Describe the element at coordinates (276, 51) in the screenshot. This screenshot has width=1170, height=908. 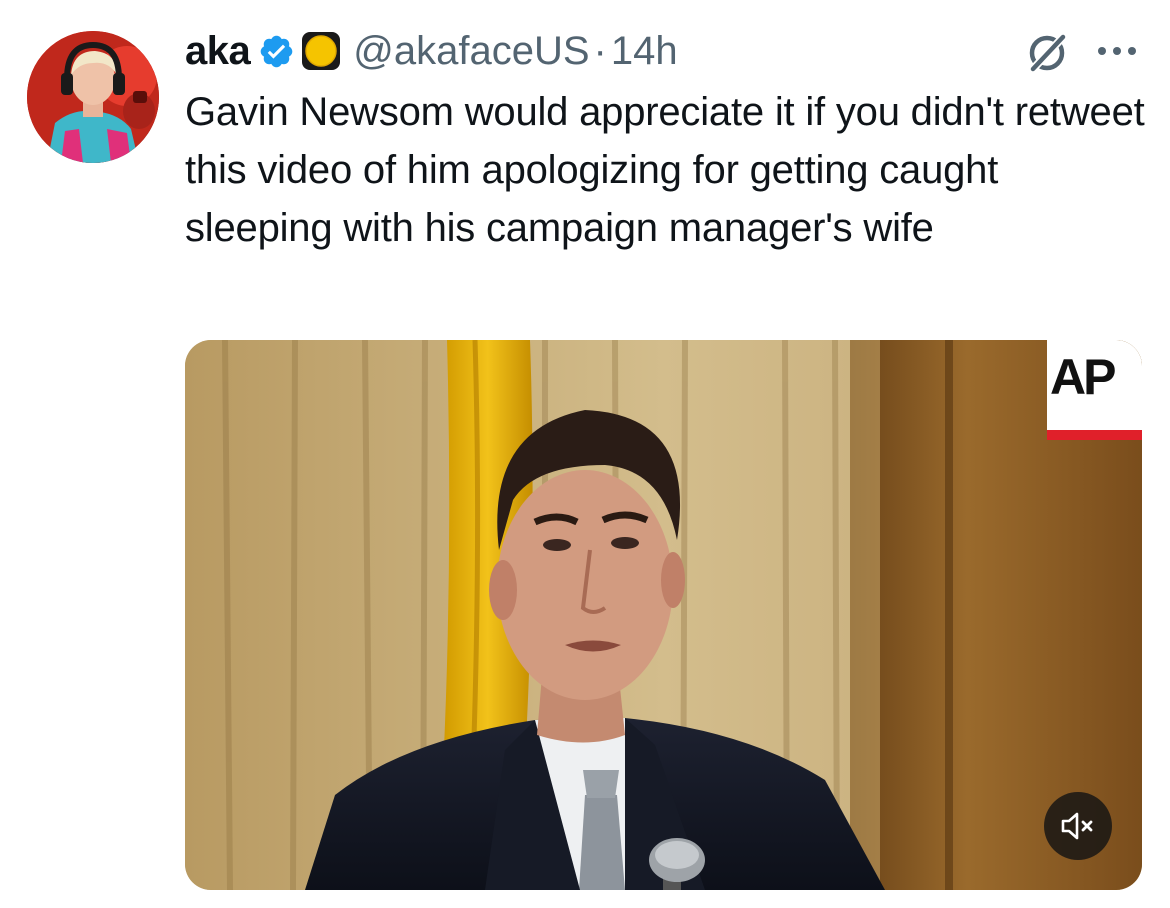
I see `verified-badge-icon` at that location.